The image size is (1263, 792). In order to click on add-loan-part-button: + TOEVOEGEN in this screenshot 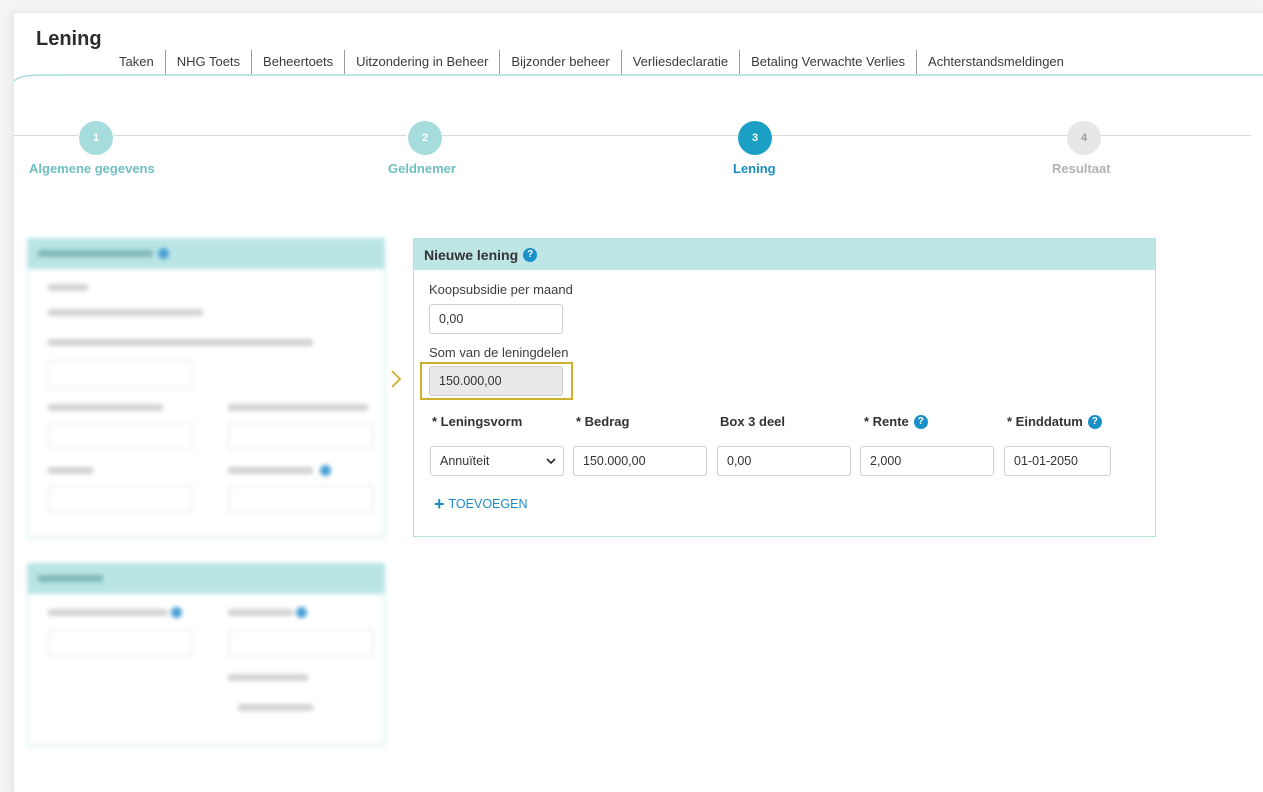, I will do `click(481, 504)`.